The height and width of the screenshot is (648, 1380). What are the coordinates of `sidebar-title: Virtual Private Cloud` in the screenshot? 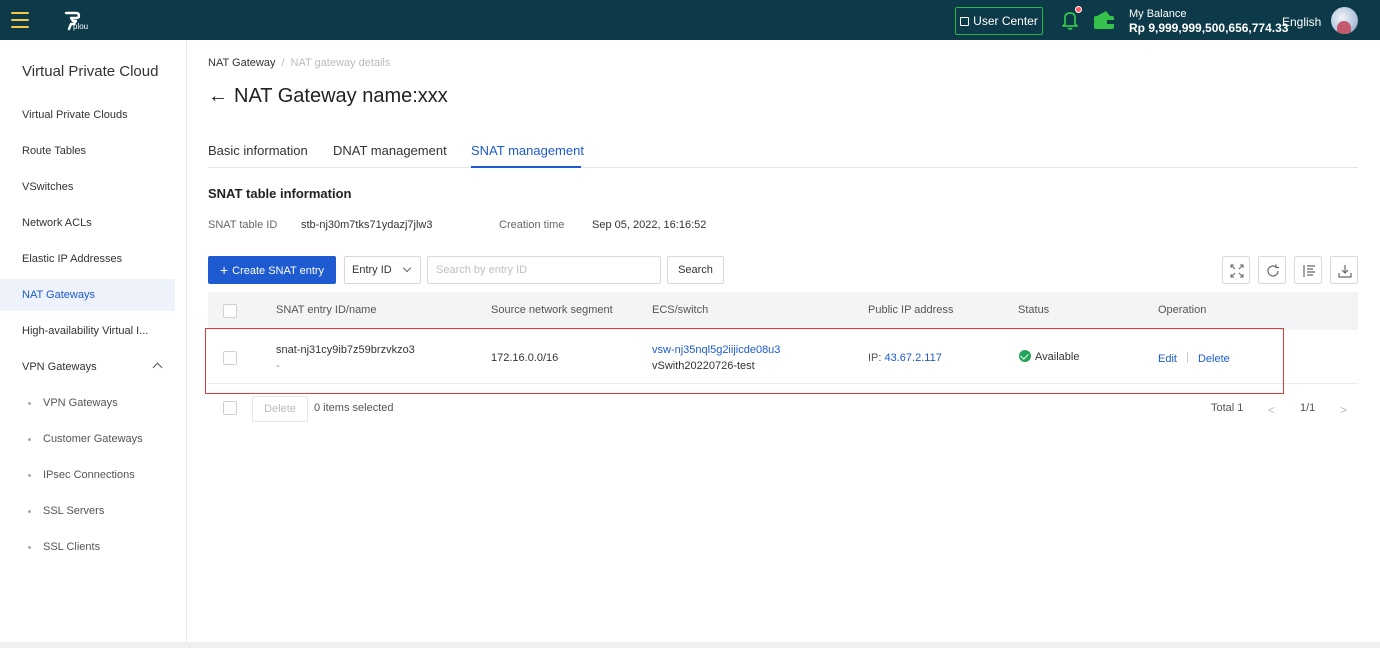 It's located at (90, 71).